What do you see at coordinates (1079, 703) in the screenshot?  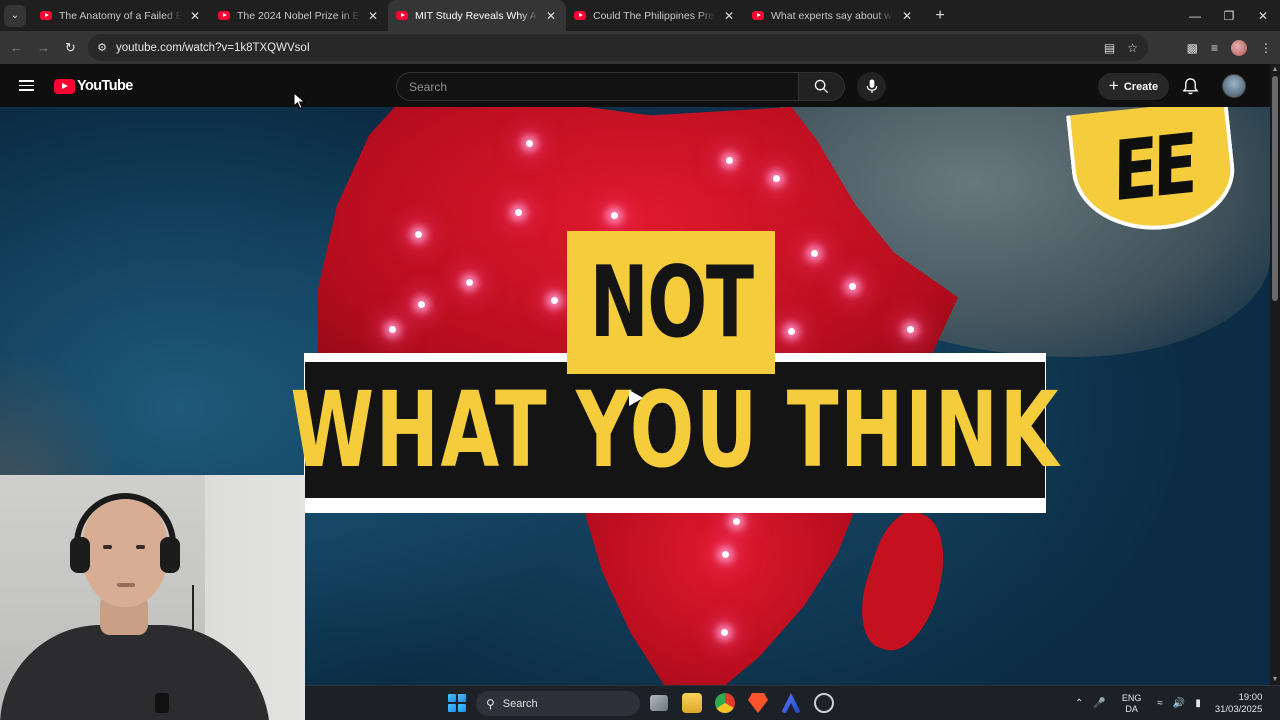 I see `show-hidden-icons: ⌃` at bounding box center [1079, 703].